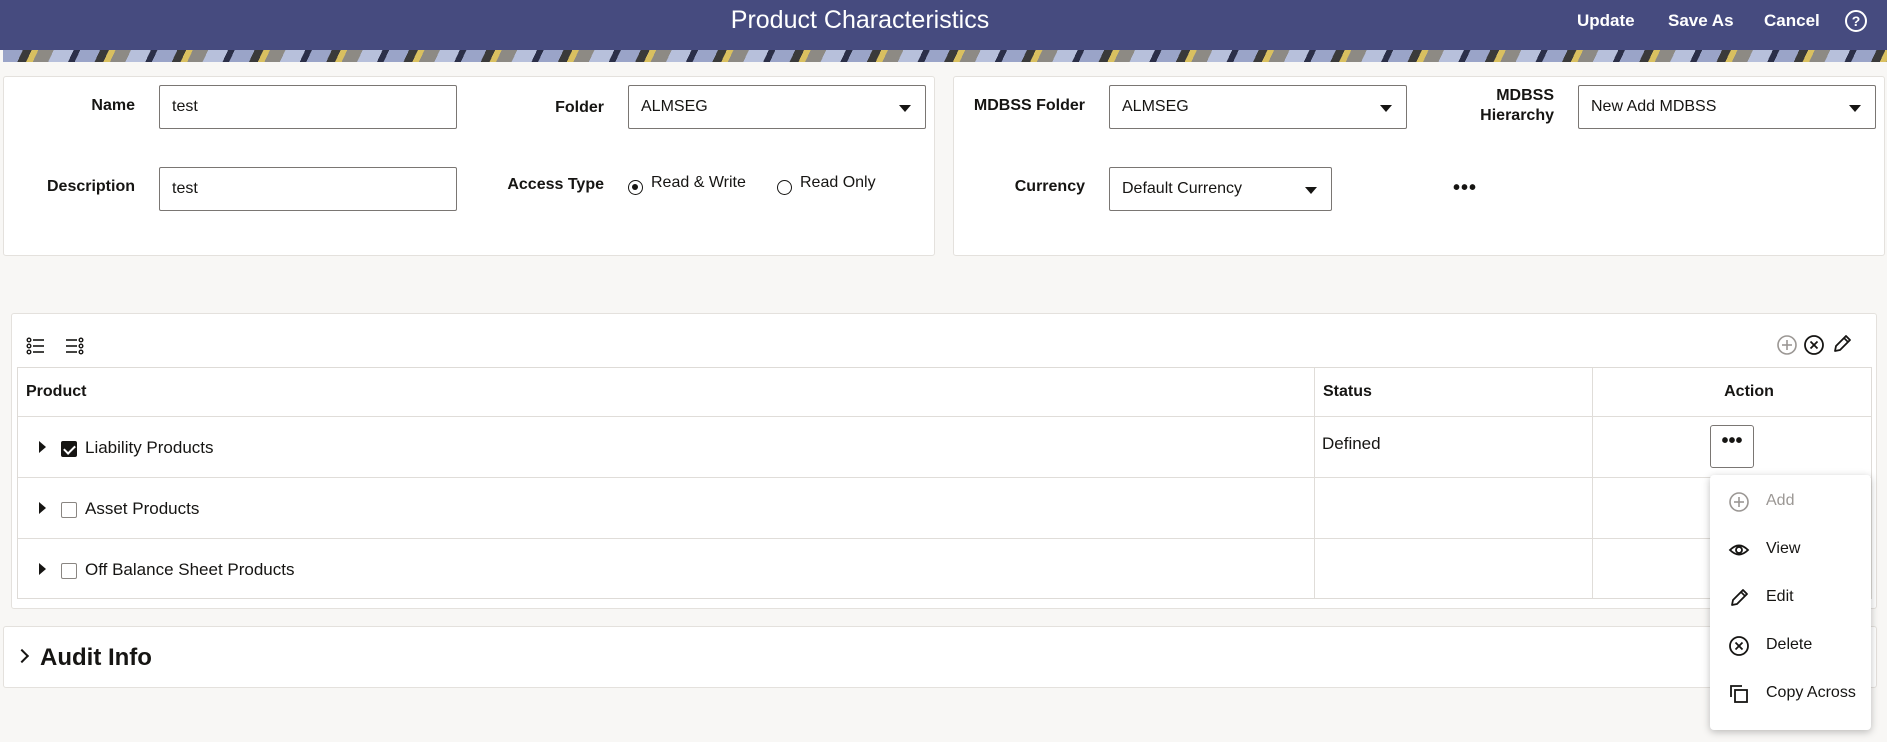 This screenshot has height=742, width=1887. What do you see at coordinates (1155, 106) in the screenshot?
I see `mdbss-folder-value: ALMSEG` at bounding box center [1155, 106].